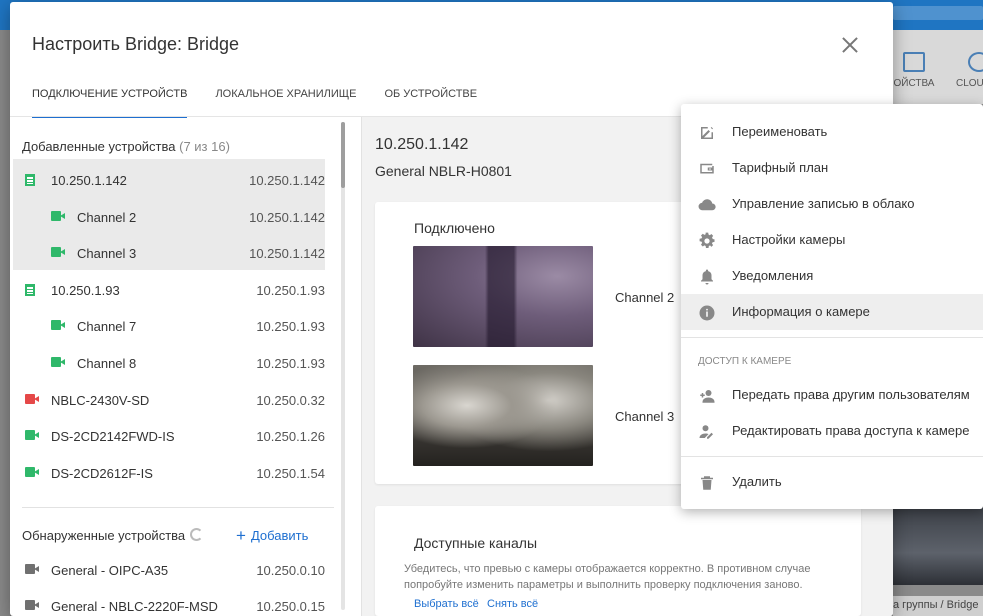 Image resolution: width=983 pixels, height=616 pixels. Describe the element at coordinates (443, 171) in the screenshot. I see `device-model: General NBLR-H0801` at that location.